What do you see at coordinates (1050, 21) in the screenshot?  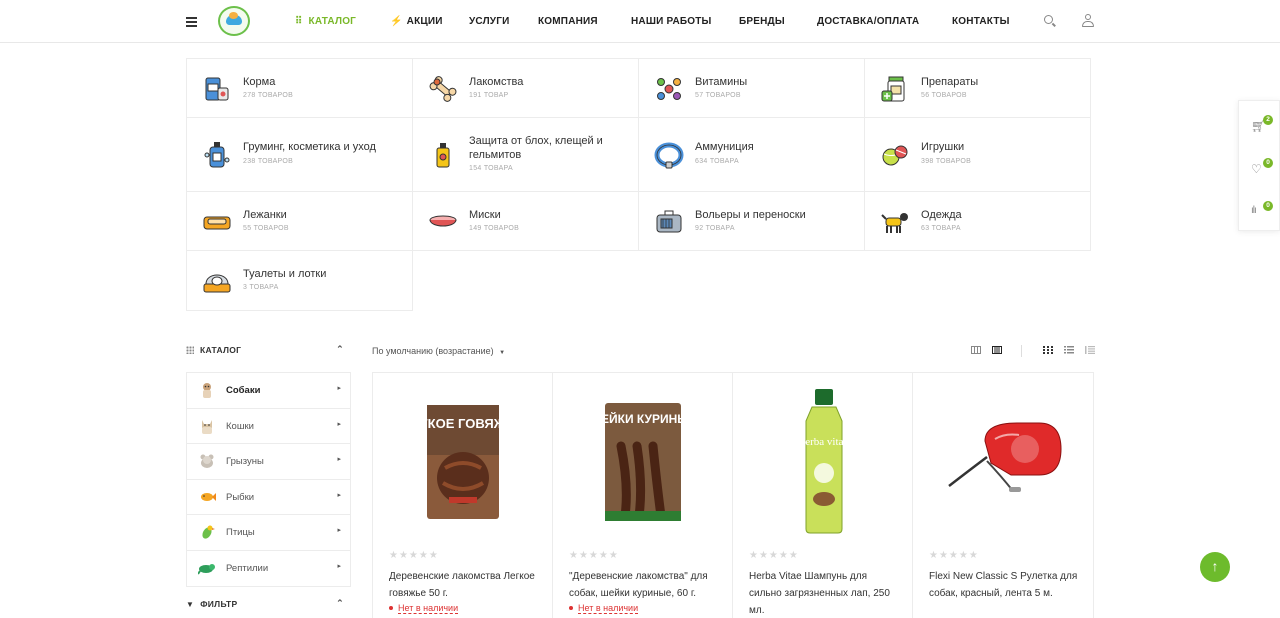 I see `search-icon` at bounding box center [1050, 21].